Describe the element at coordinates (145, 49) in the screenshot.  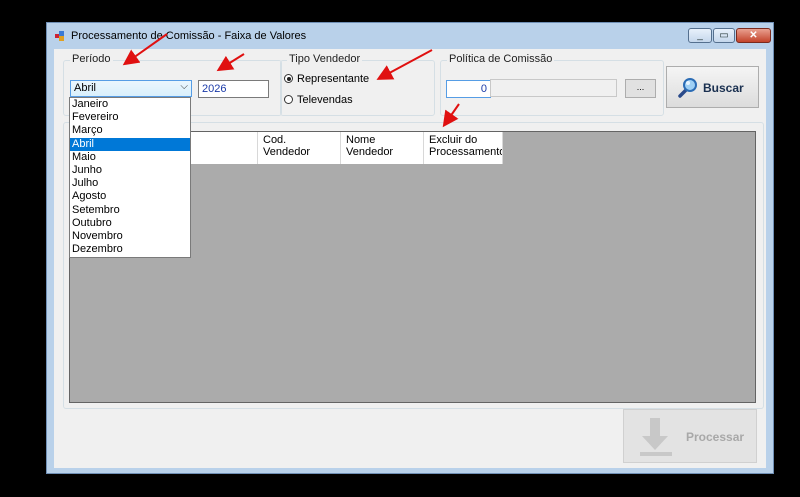
I see `arrow-month-annotation` at that location.